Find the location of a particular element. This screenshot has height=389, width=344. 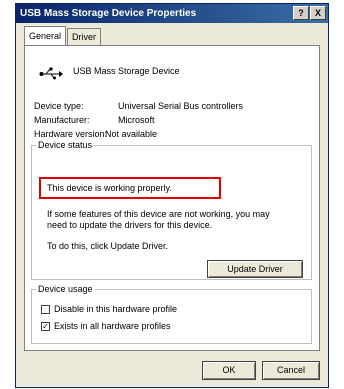

disable-profile-label: Disable in this hardware profile is located at coordinates (115, 309).